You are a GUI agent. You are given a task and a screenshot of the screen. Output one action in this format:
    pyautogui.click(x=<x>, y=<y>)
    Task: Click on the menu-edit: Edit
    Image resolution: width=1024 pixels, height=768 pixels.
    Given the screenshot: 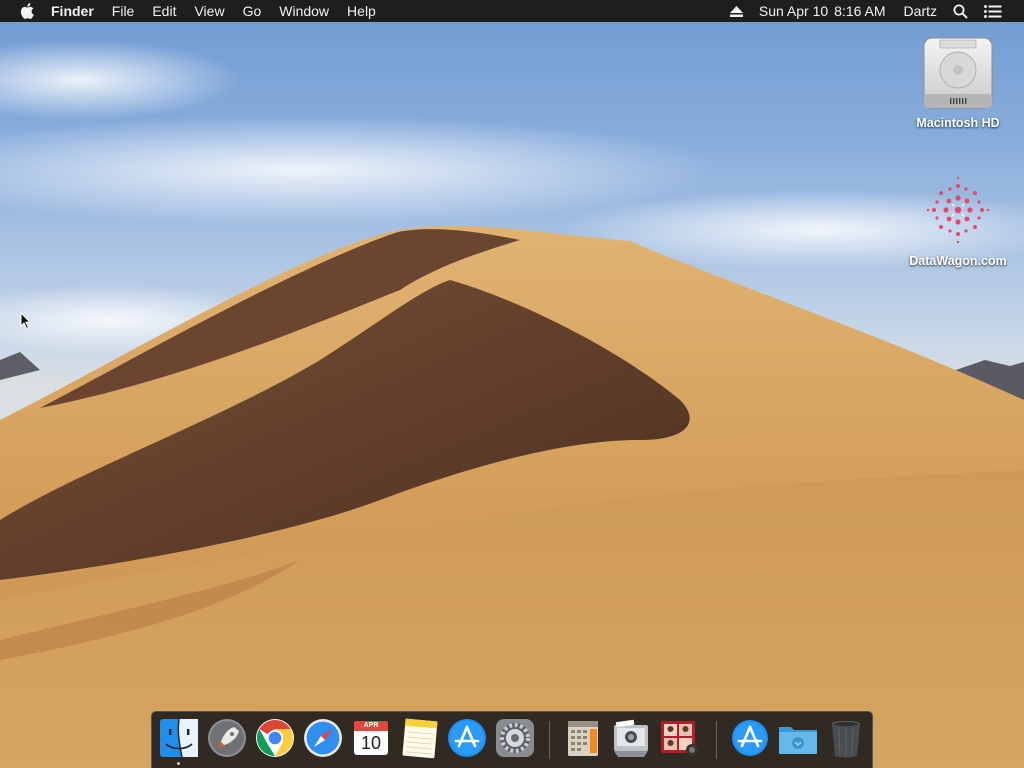 What is the action you would take?
    pyautogui.click(x=164, y=11)
    